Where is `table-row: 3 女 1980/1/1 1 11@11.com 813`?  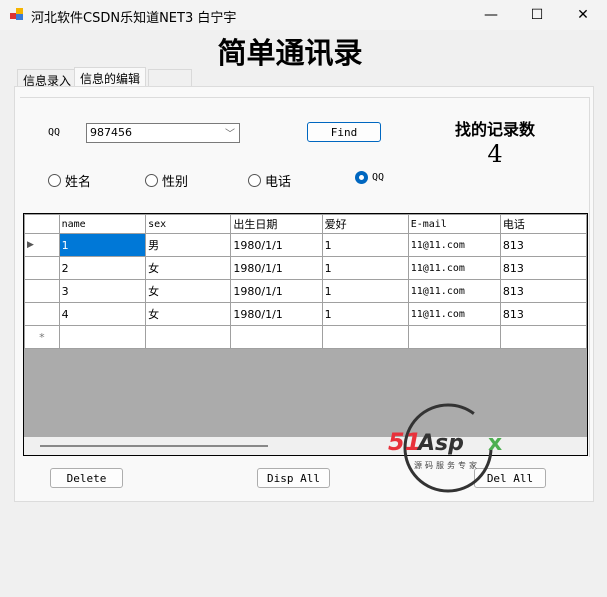 table-row: 3 女 1980/1/1 1 11@11.com 813 is located at coordinates (305, 291).